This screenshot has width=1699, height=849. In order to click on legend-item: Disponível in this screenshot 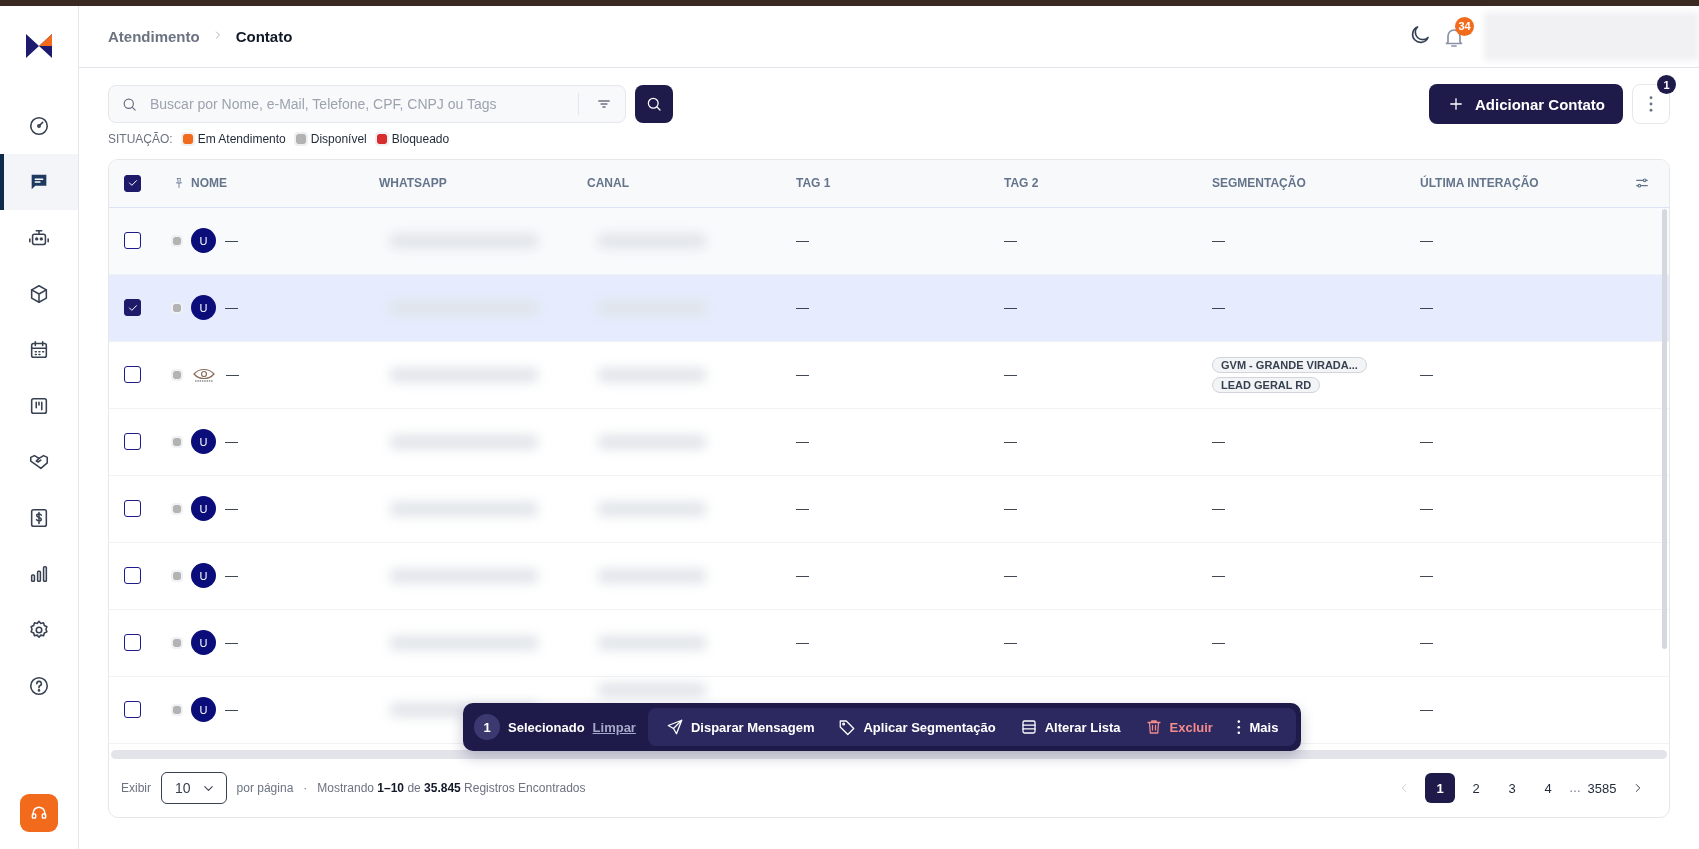, I will do `click(338, 139)`.